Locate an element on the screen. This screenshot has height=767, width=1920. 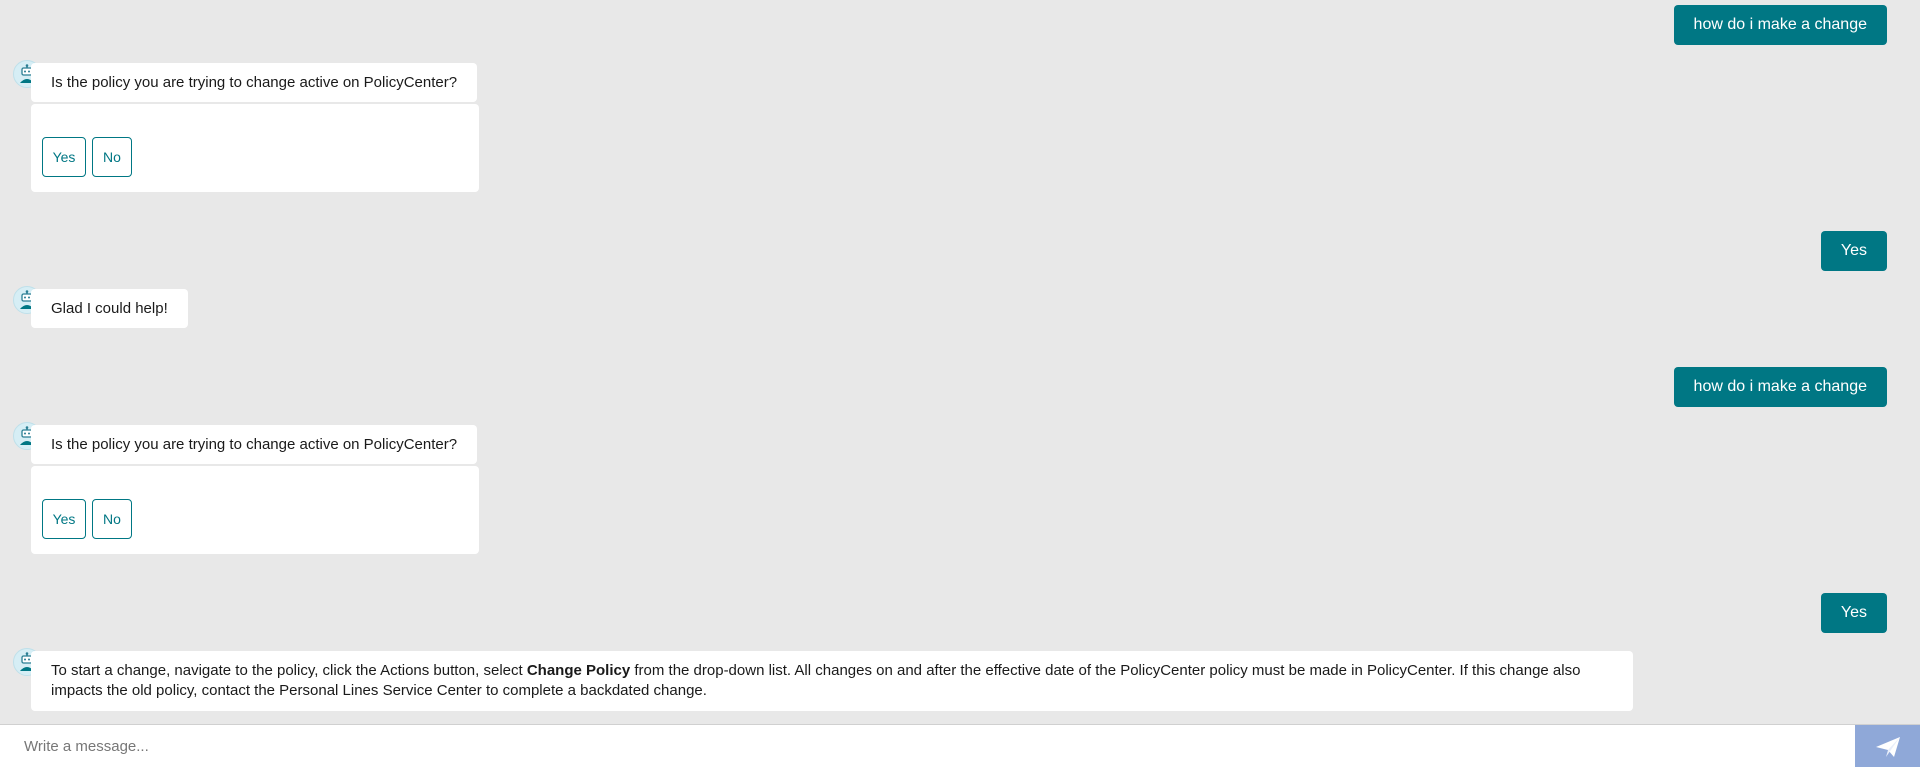
send-button is located at coordinates (1887, 746).